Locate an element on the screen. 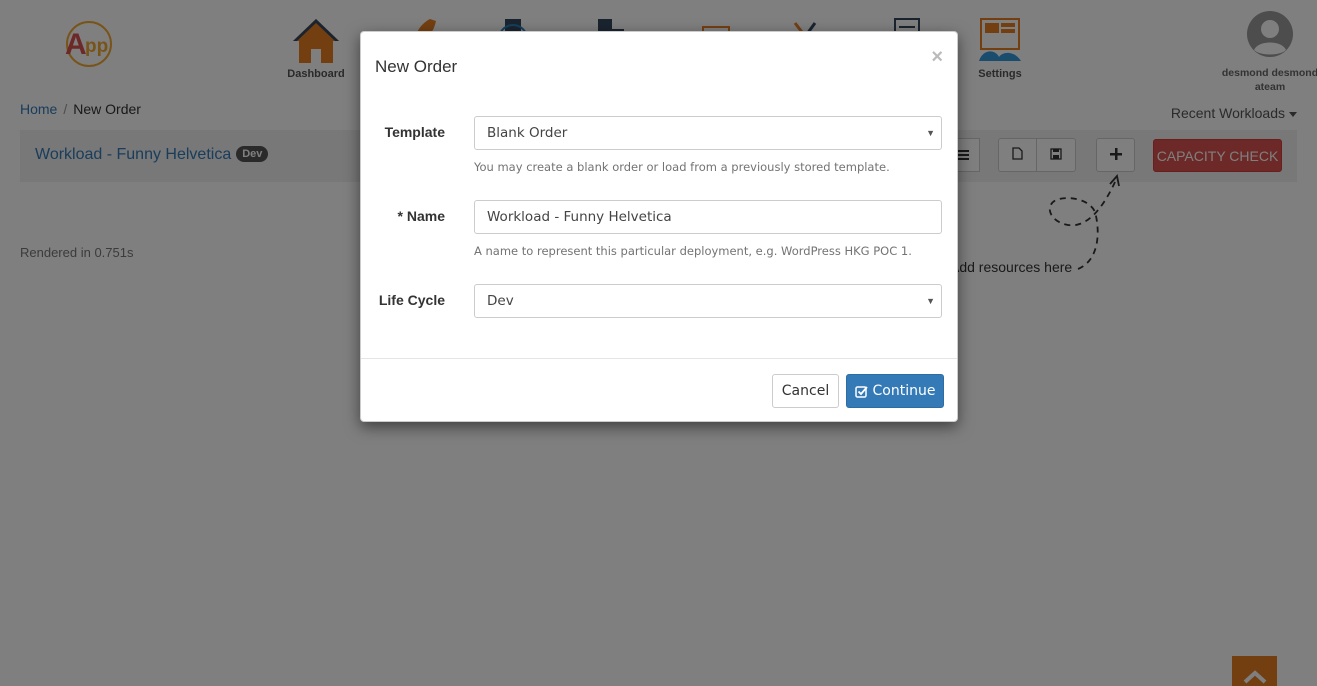 The image size is (1317, 686). name-input: Workload - Funny Helvetica is located at coordinates (708, 217).